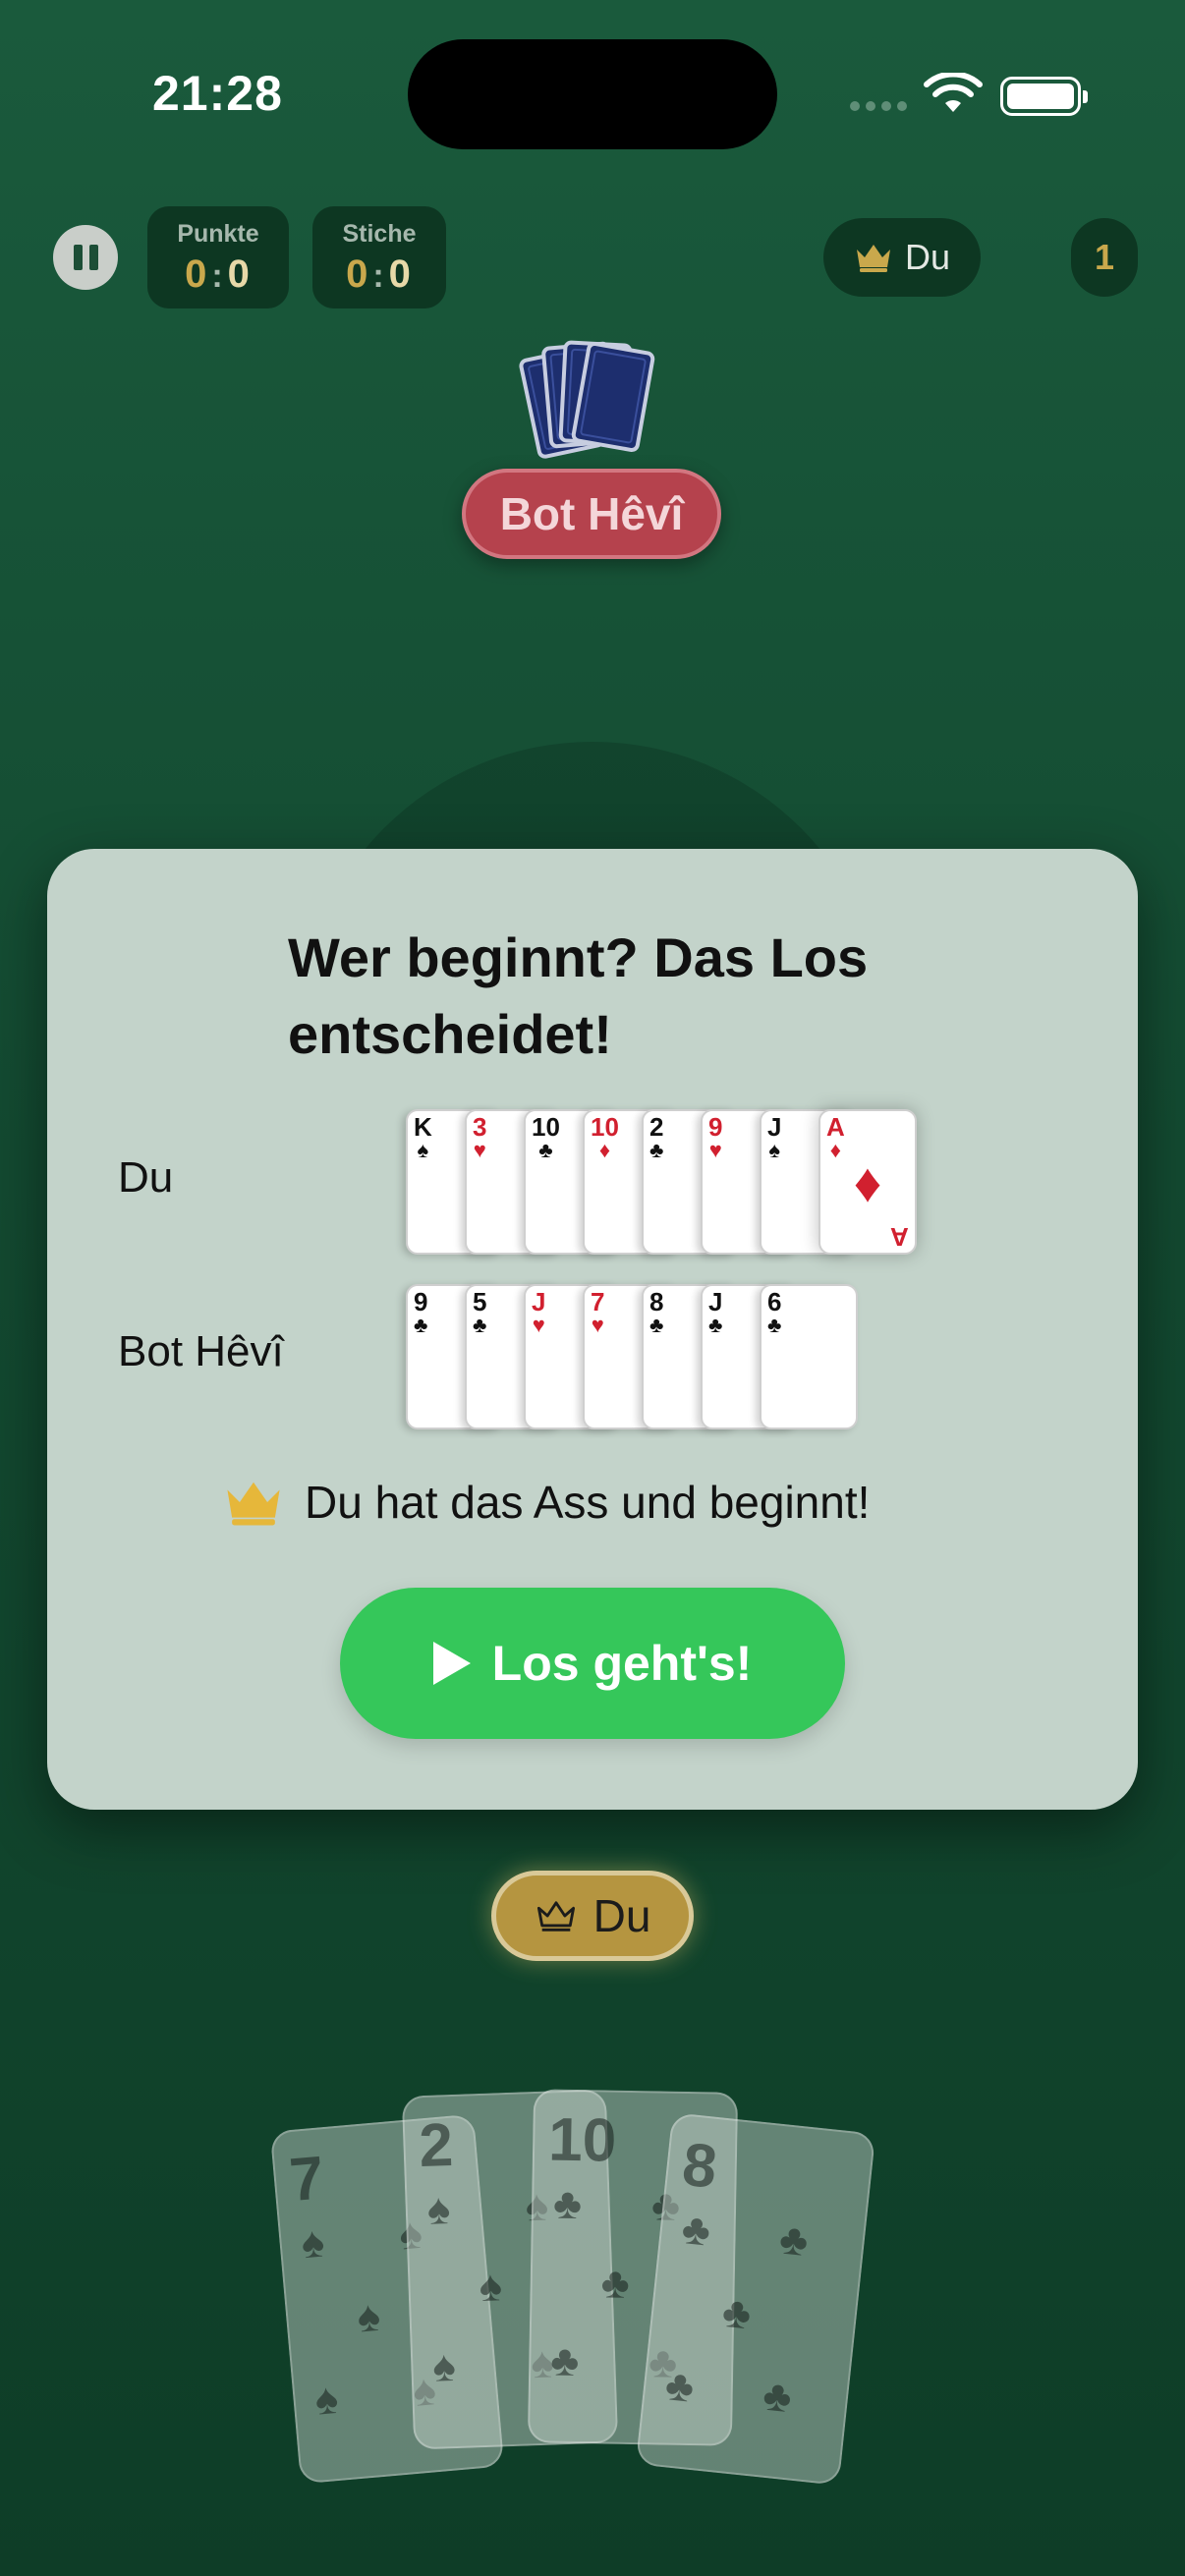 The image size is (1185, 2576). What do you see at coordinates (716, 1312) in the screenshot?
I see `card-rank: J ♣` at bounding box center [716, 1312].